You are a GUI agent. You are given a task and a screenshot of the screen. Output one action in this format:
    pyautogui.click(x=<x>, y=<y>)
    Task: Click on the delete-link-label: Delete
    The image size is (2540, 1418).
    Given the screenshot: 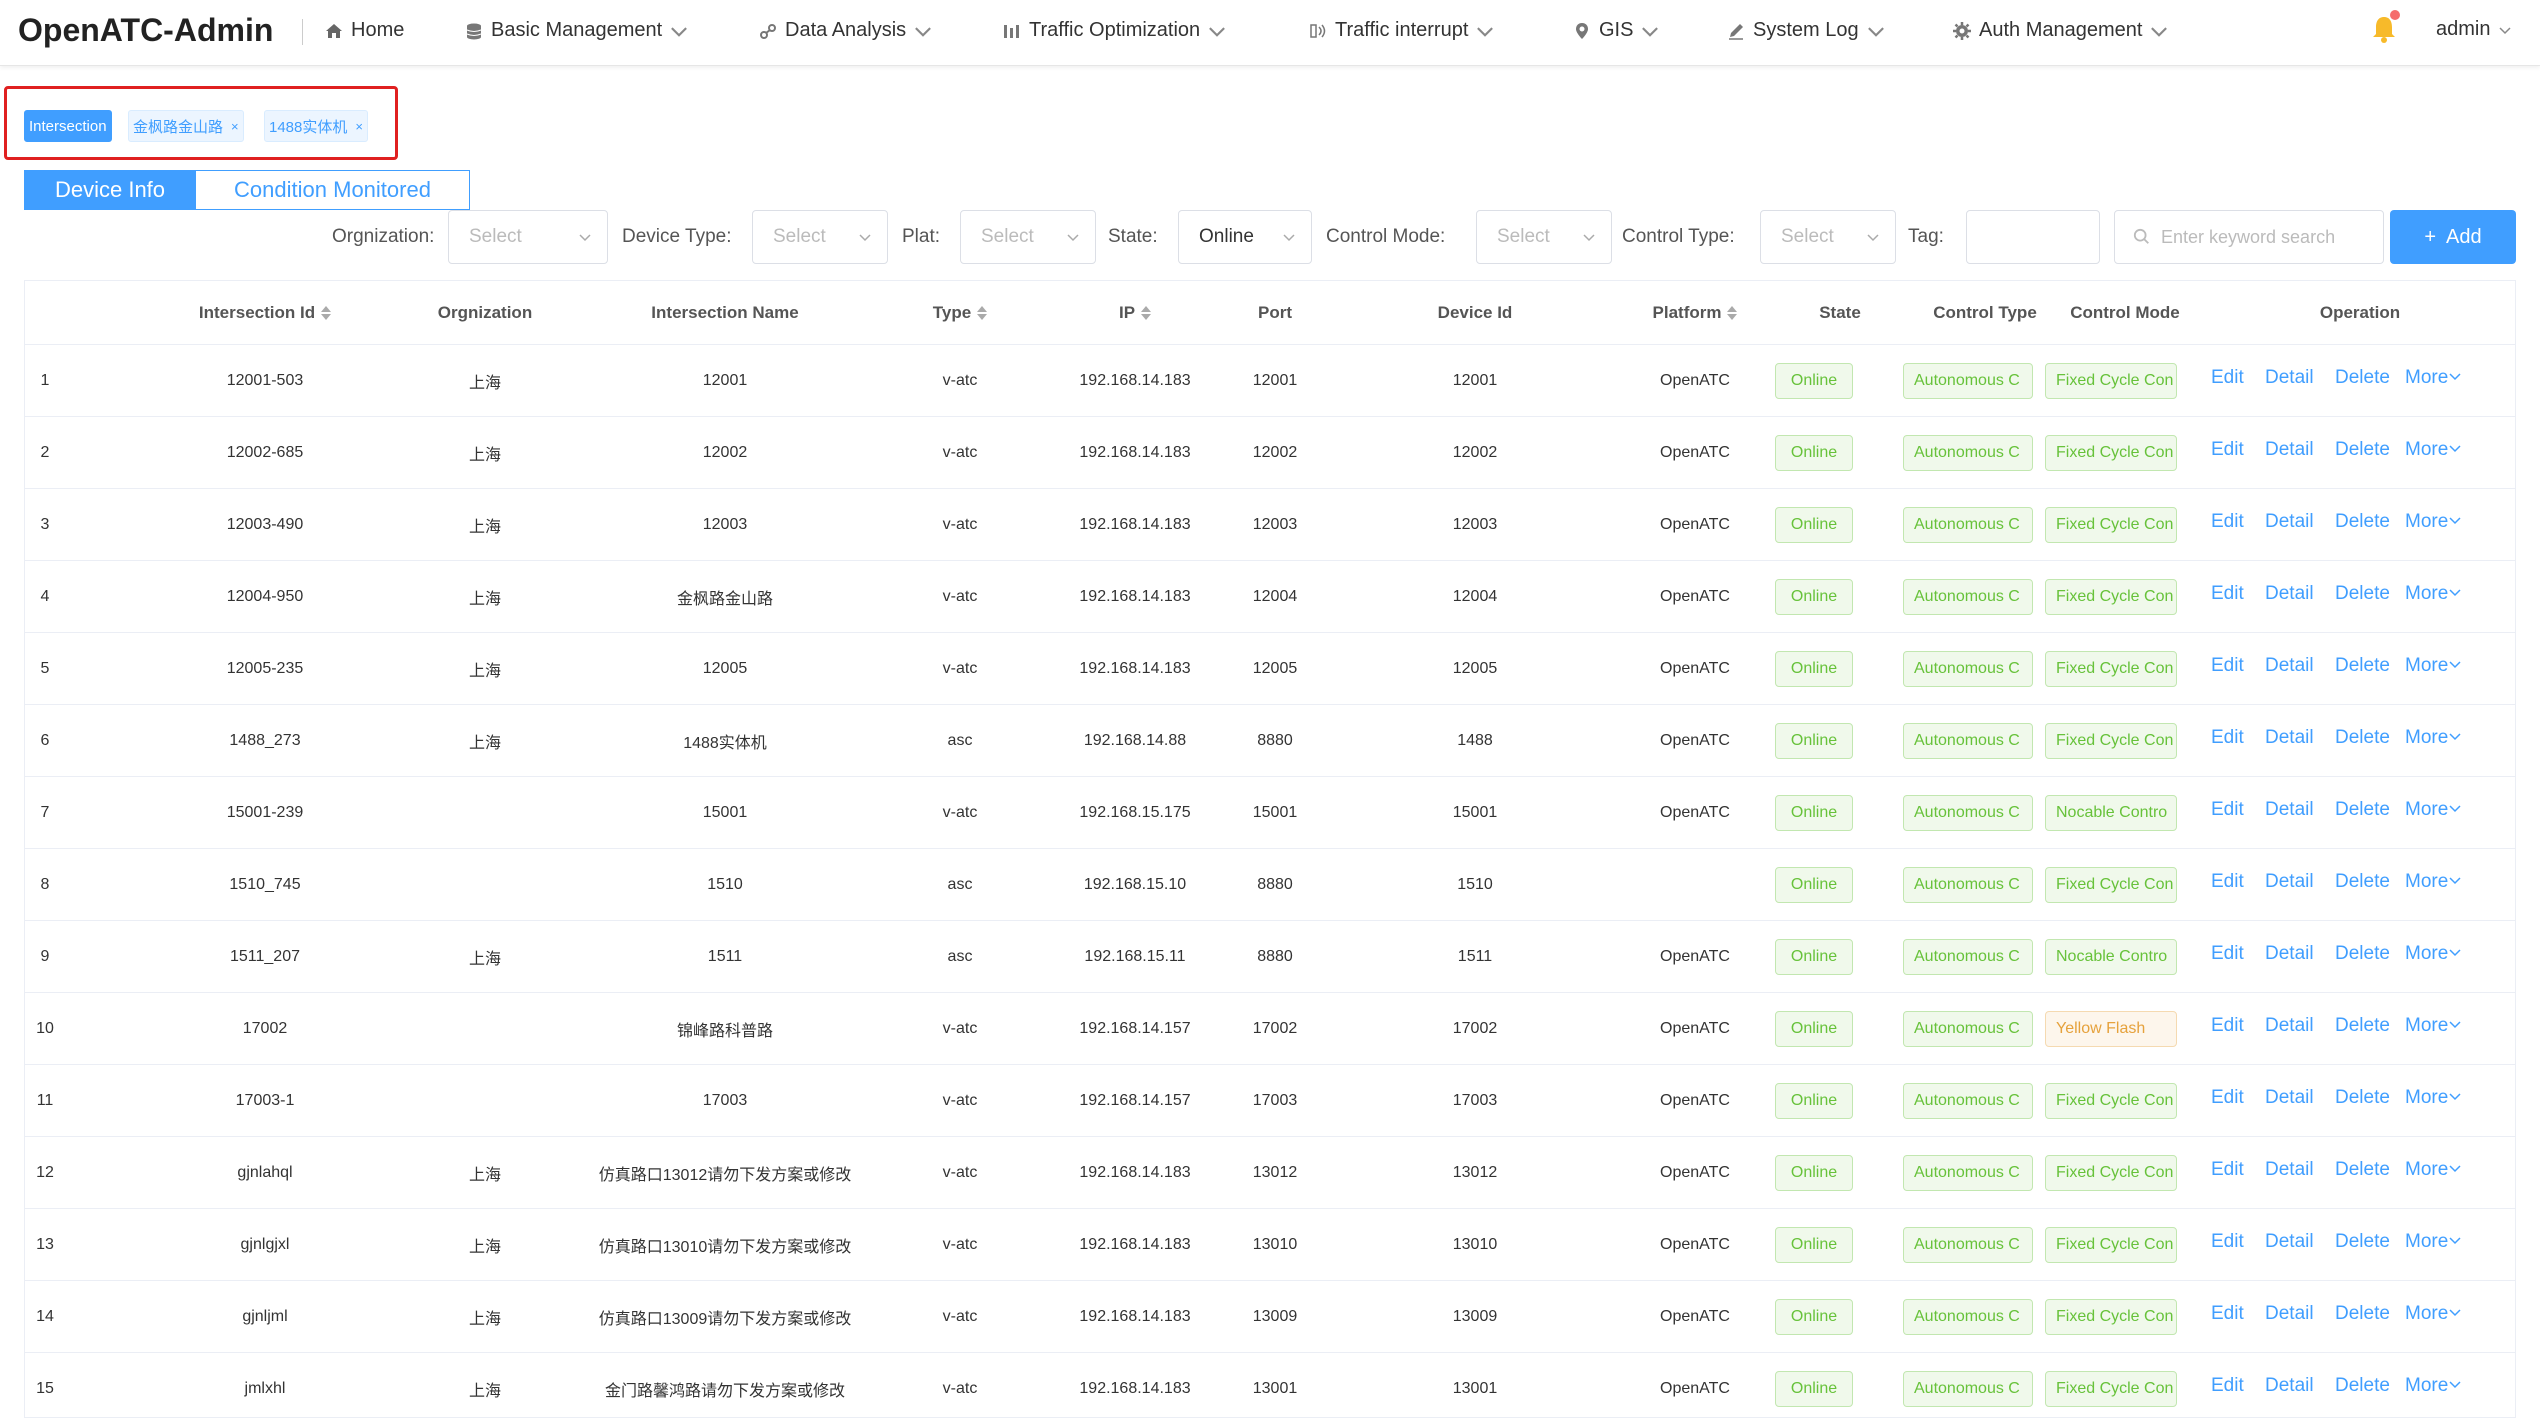 What is the action you would take?
    pyautogui.click(x=2362, y=1385)
    